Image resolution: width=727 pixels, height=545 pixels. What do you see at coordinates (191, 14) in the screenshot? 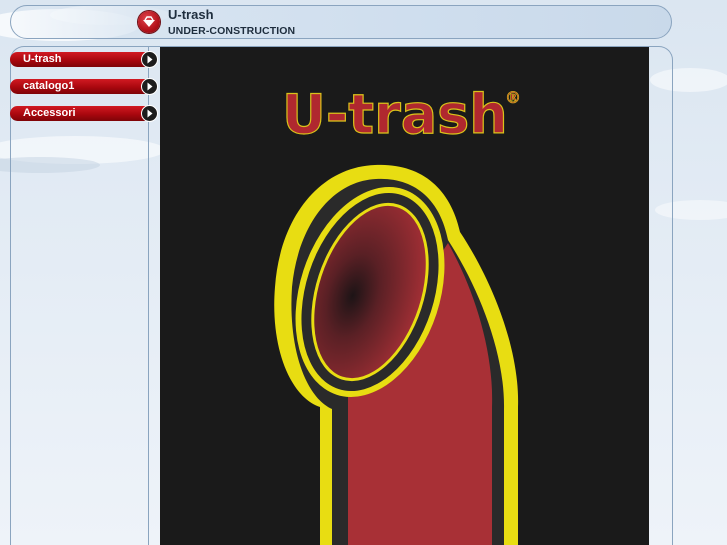
I see `page-title: U-trash` at bounding box center [191, 14].